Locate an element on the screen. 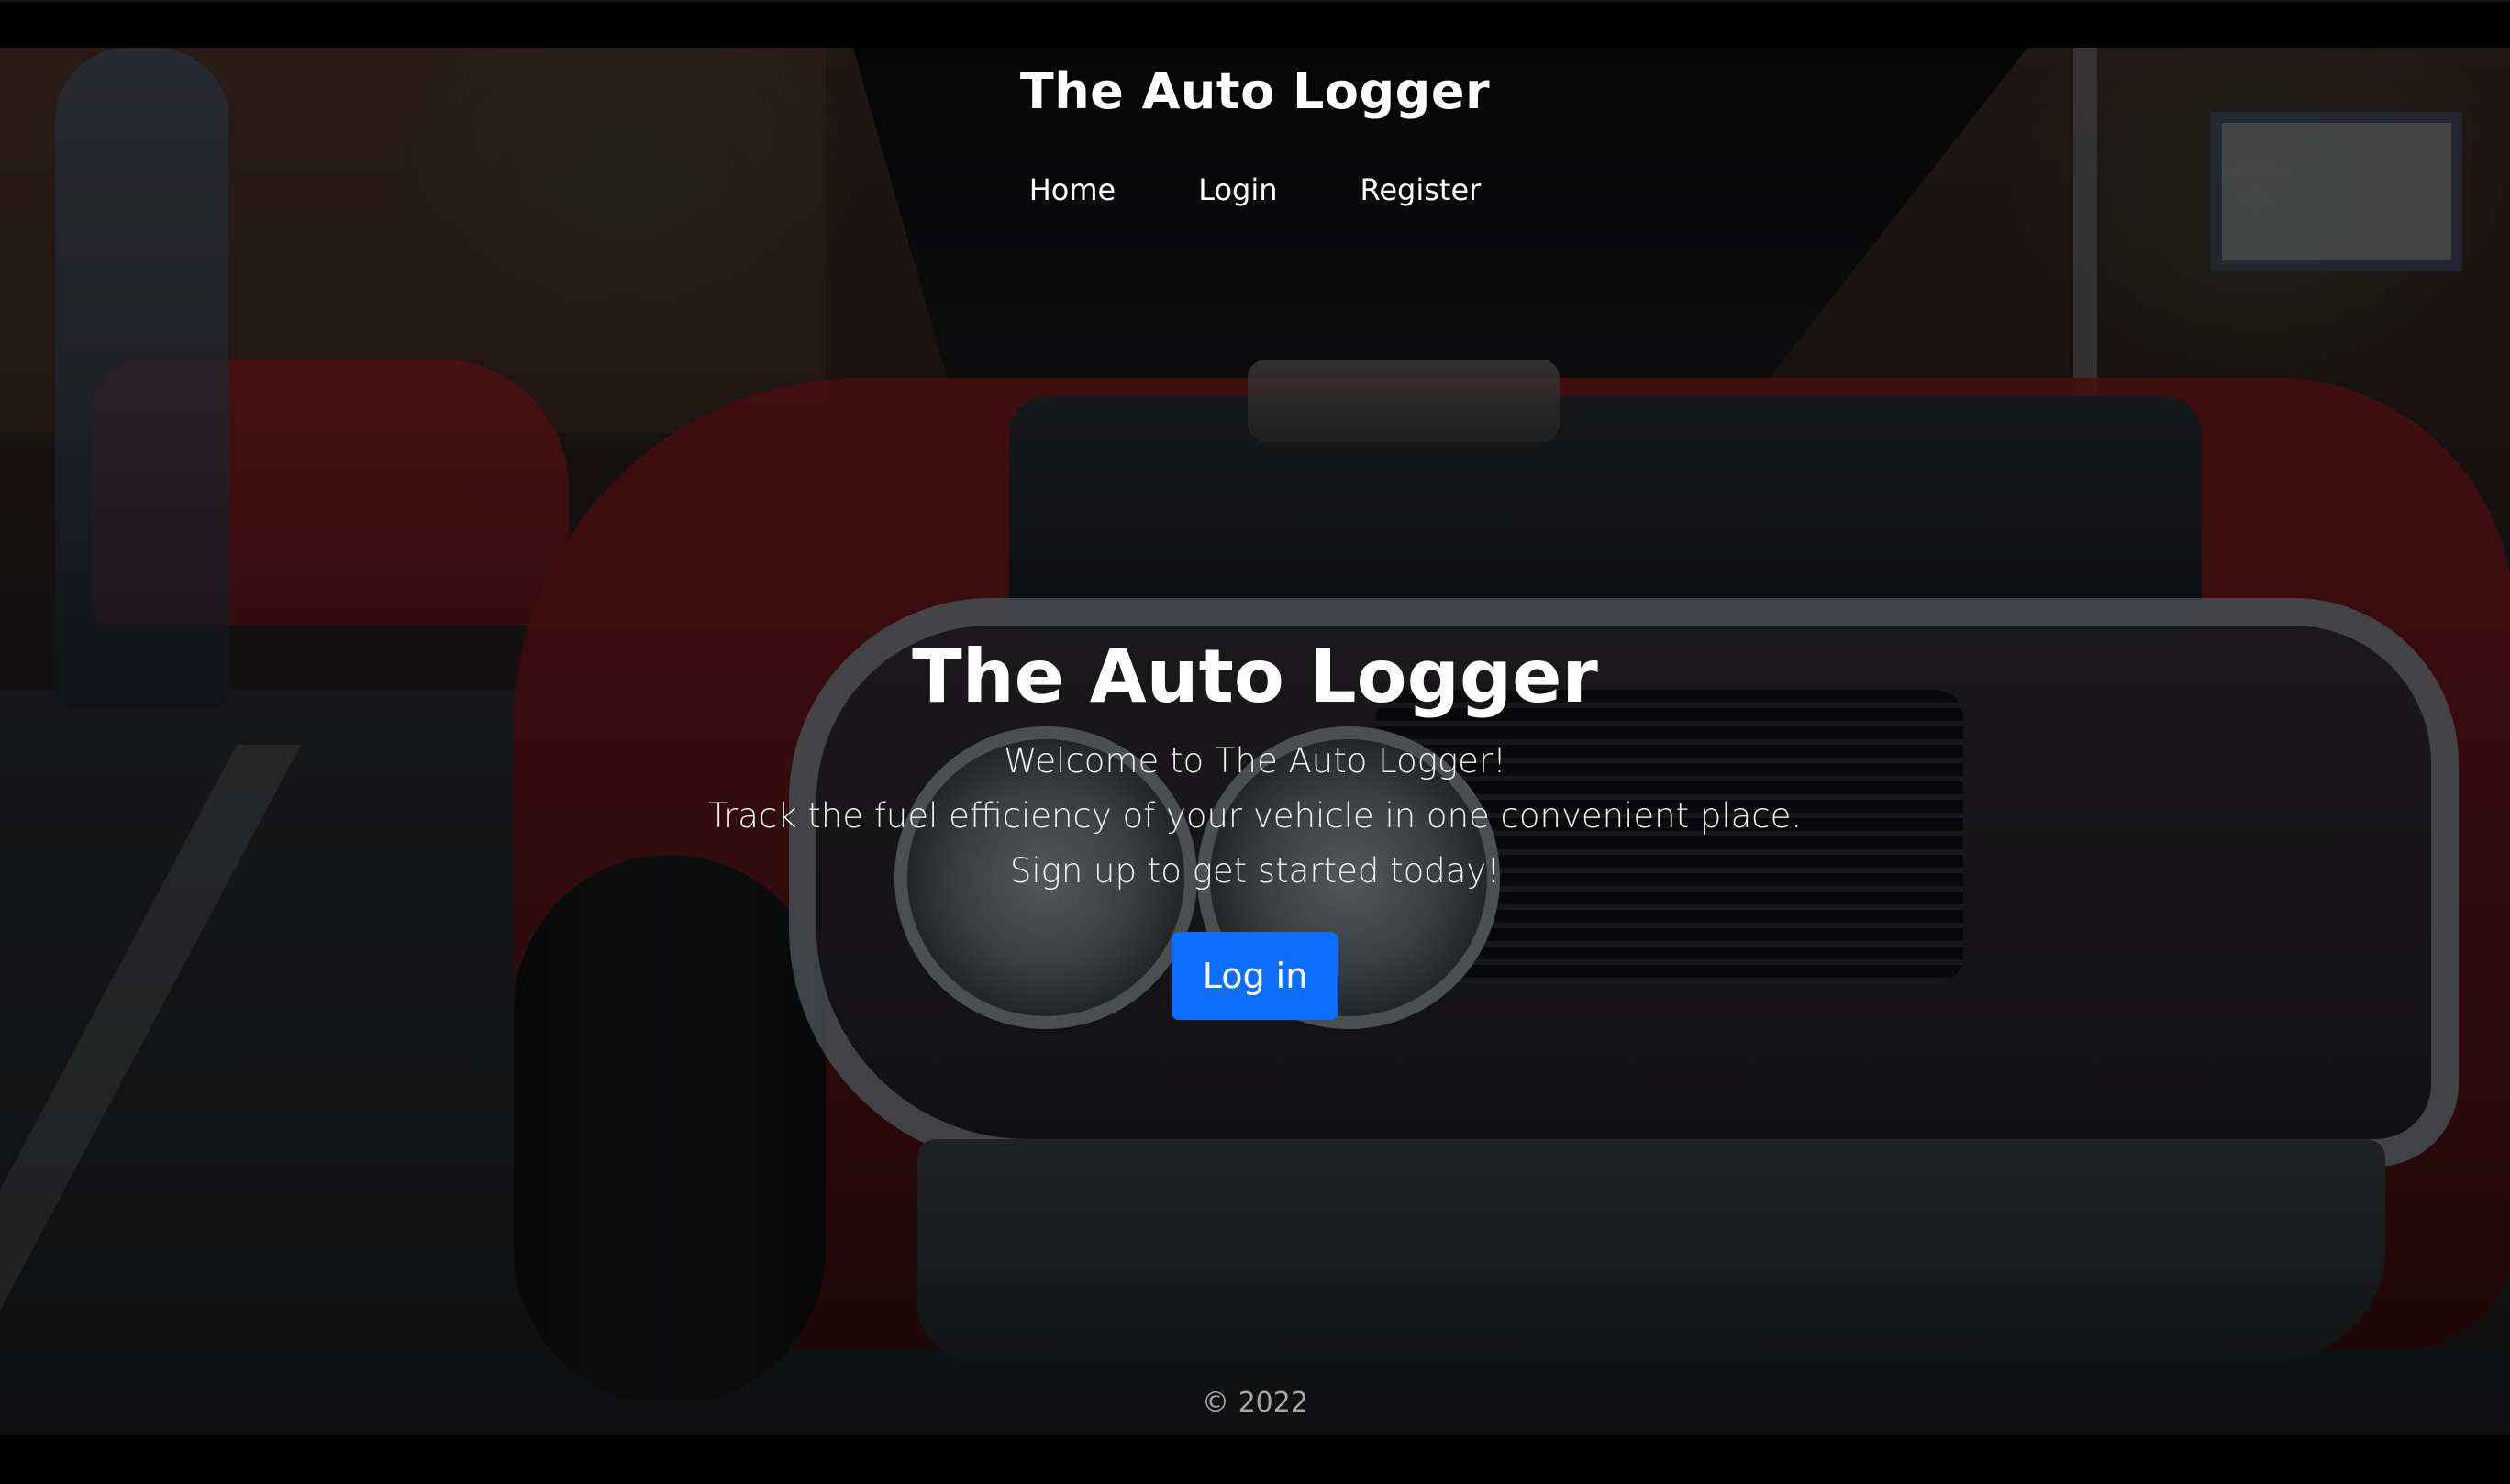 This screenshot has width=2510, height=1484. nav-home-link: Home is located at coordinates (1072, 190).